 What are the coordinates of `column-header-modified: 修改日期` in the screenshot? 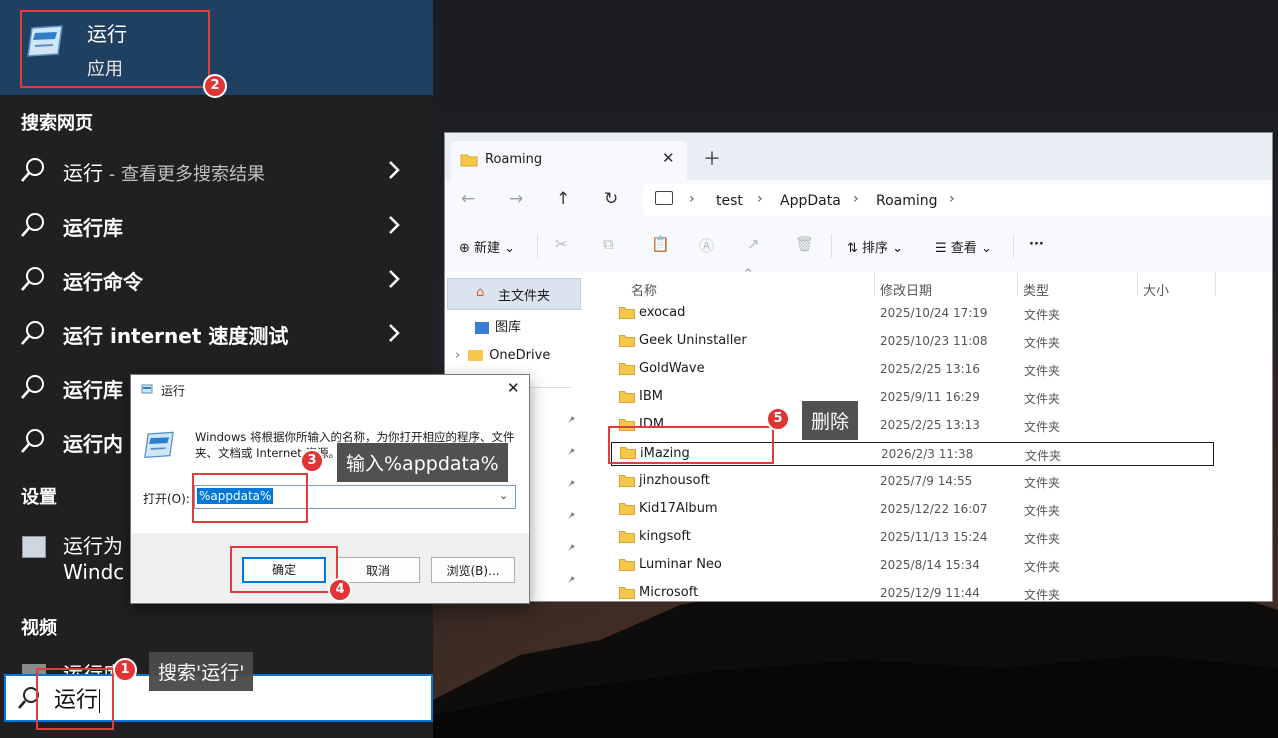 It's located at (906, 289).